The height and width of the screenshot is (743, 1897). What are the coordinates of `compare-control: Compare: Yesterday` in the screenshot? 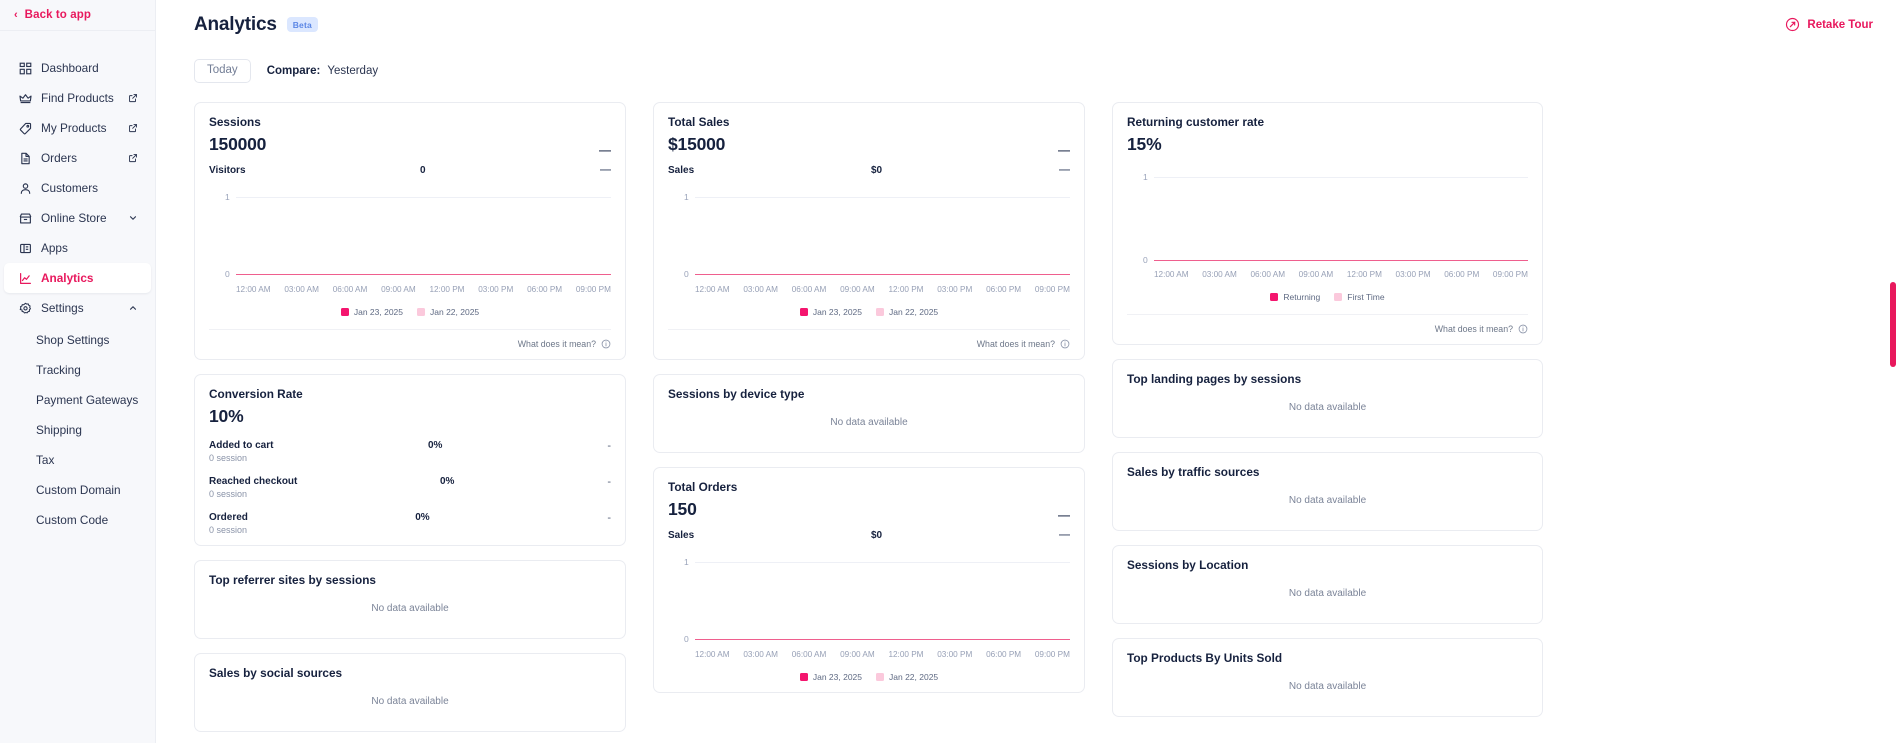 It's located at (322, 71).